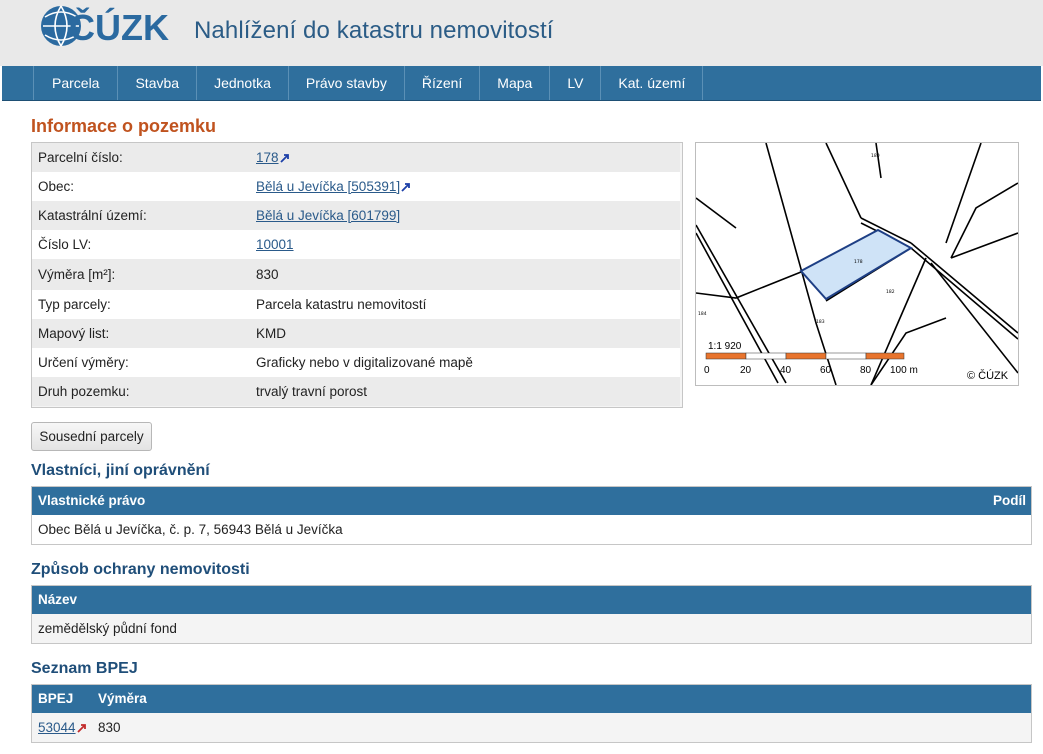  I want to click on nav-item-kat-uzemi: Kat. území, so click(652, 83).